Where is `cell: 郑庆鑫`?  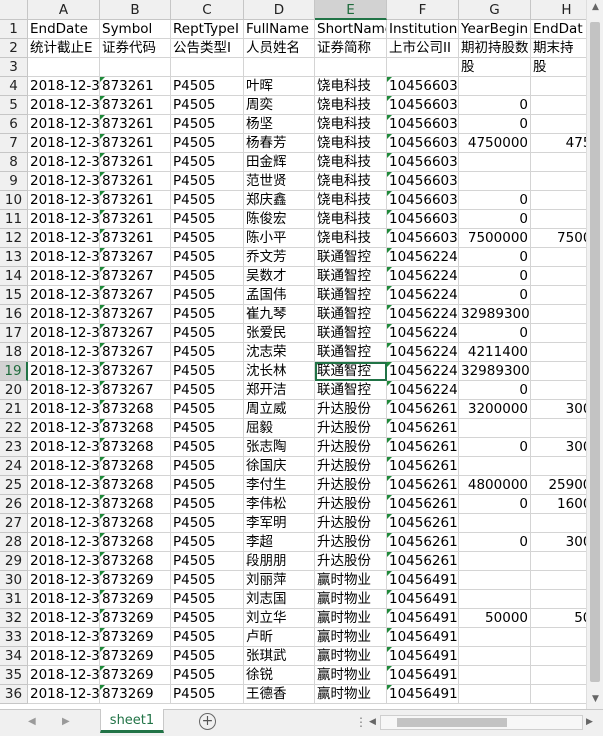 cell: 郑庆鑫 is located at coordinates (279, 200).